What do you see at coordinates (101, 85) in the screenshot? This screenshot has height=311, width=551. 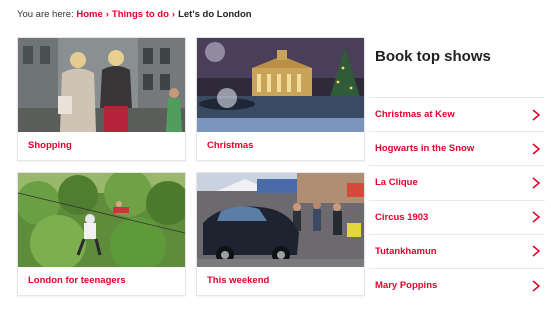 I see `shopping-photo` at bounding box center [101, 85].